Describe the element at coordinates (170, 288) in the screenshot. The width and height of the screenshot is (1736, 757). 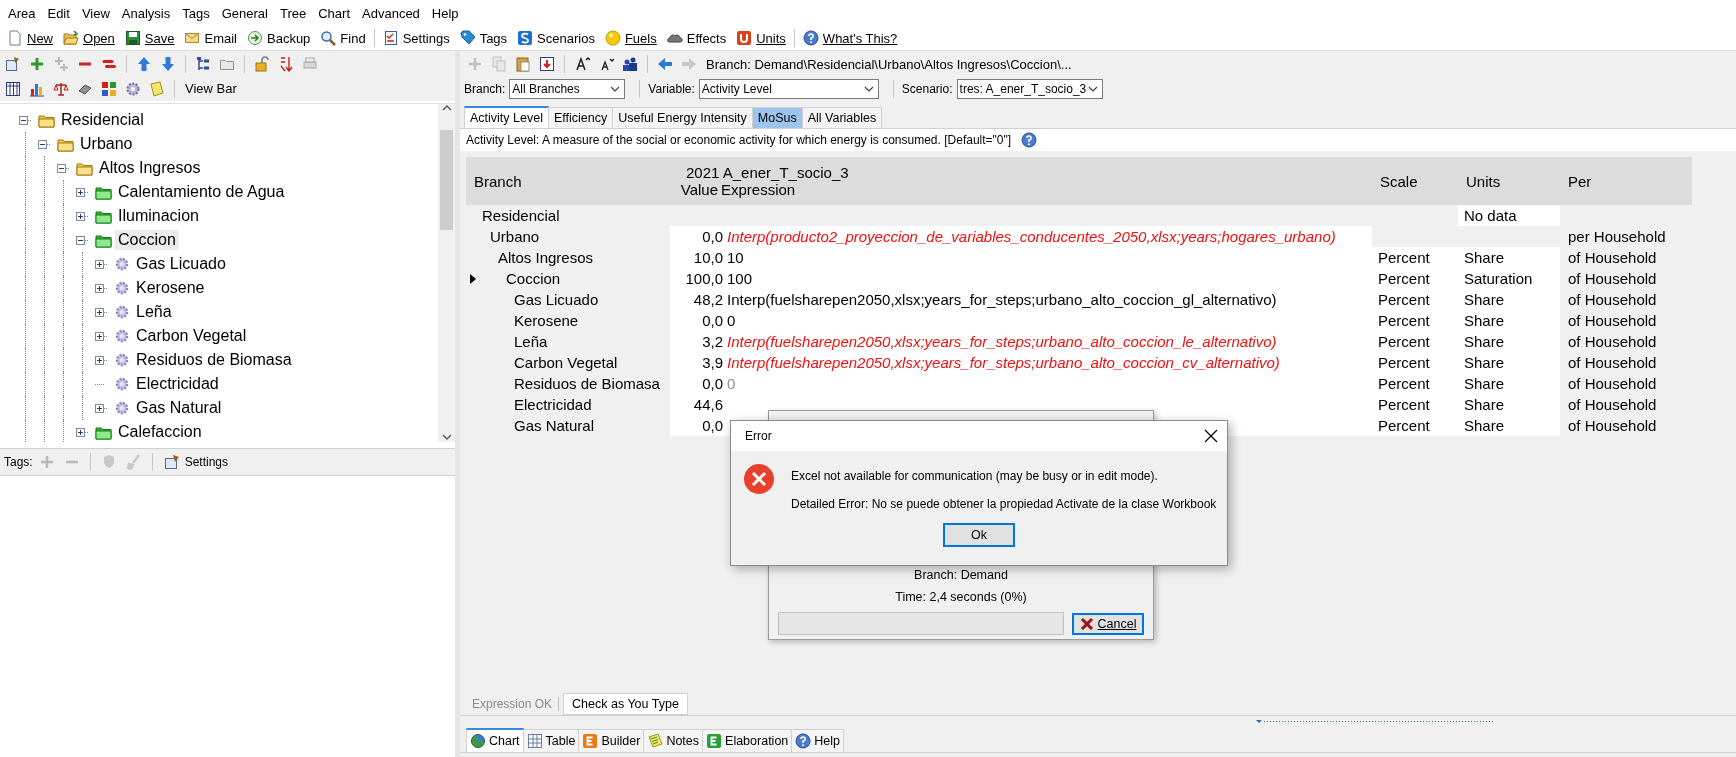
I see `branch-node: Kerosene` at that location.